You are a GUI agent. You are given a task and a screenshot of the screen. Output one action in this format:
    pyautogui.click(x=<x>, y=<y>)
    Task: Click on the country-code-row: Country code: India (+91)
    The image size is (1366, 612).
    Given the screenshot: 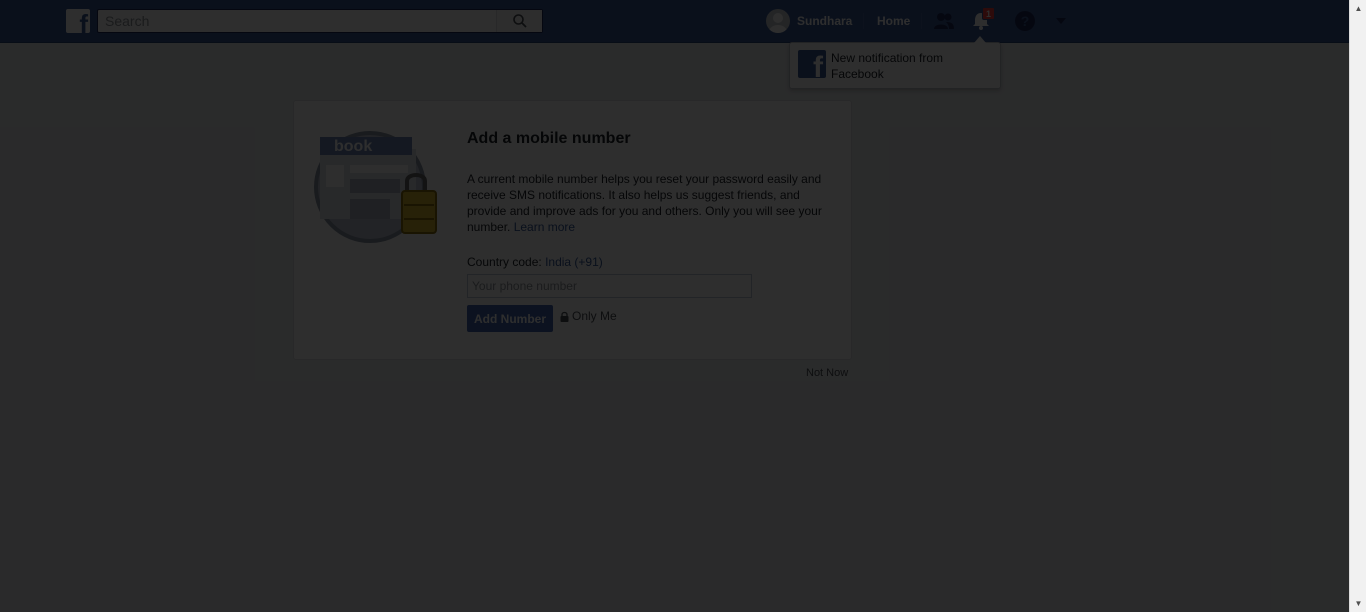 What is the action you would take?
    pyautogui.click(x=535, y=262)
    